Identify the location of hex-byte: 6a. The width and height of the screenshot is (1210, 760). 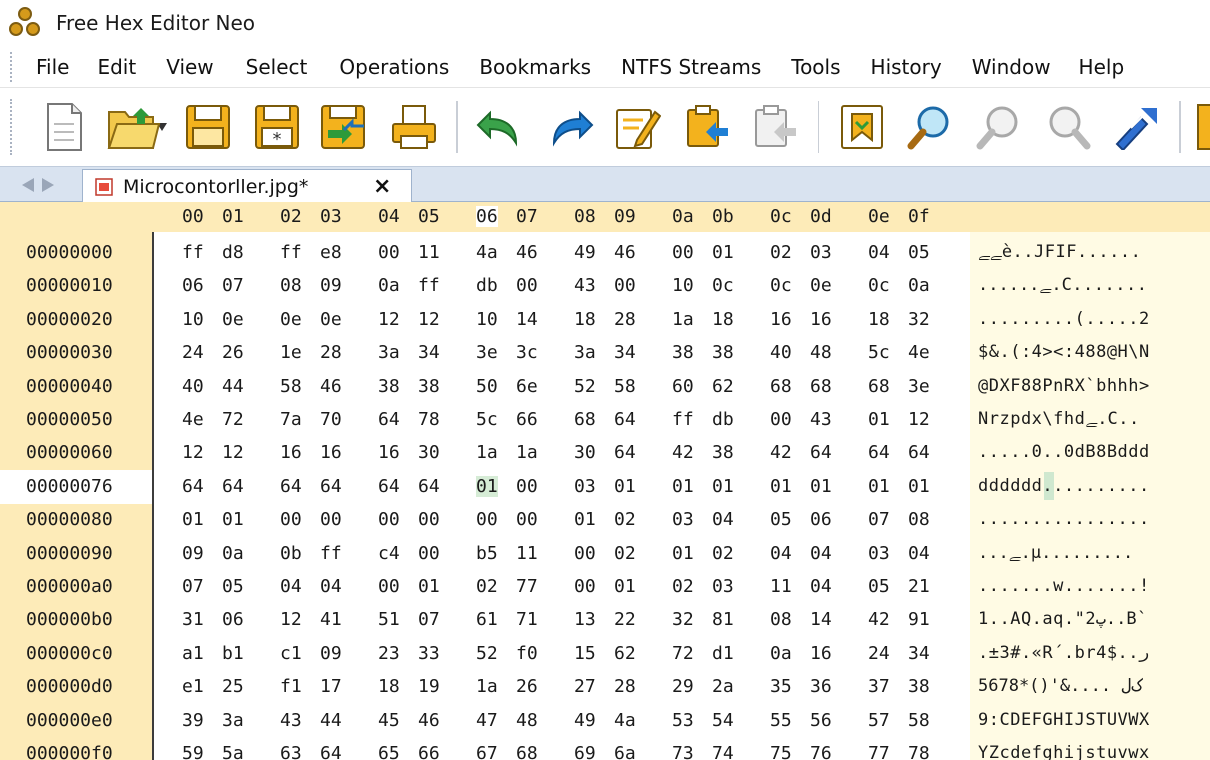
(625, 751).